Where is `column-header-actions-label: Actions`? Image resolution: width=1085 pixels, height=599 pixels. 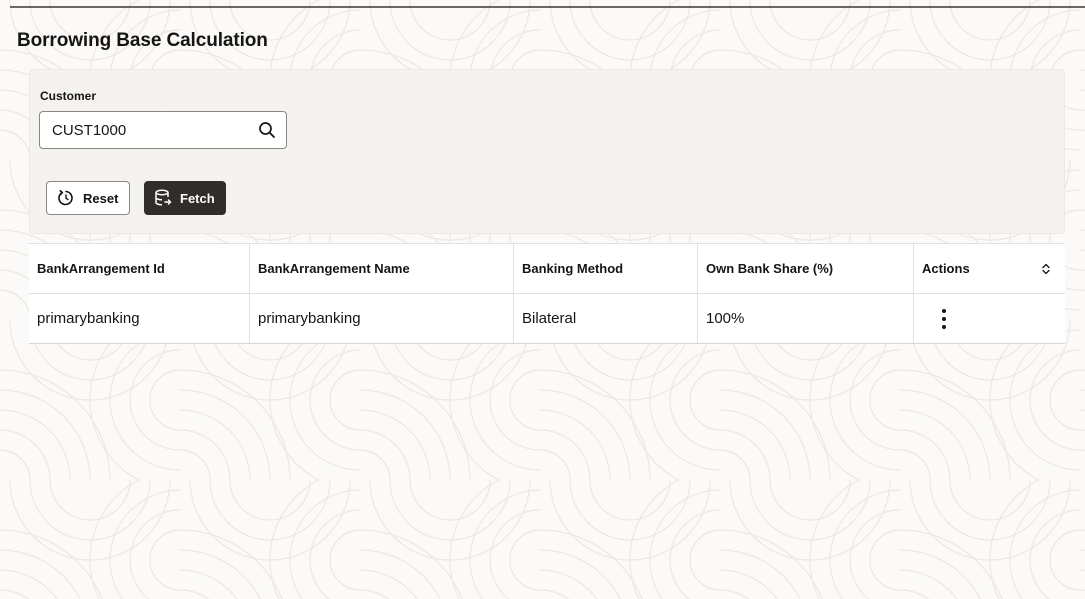
column-header-actions-label: Actions is located at coordinates (946, 268).